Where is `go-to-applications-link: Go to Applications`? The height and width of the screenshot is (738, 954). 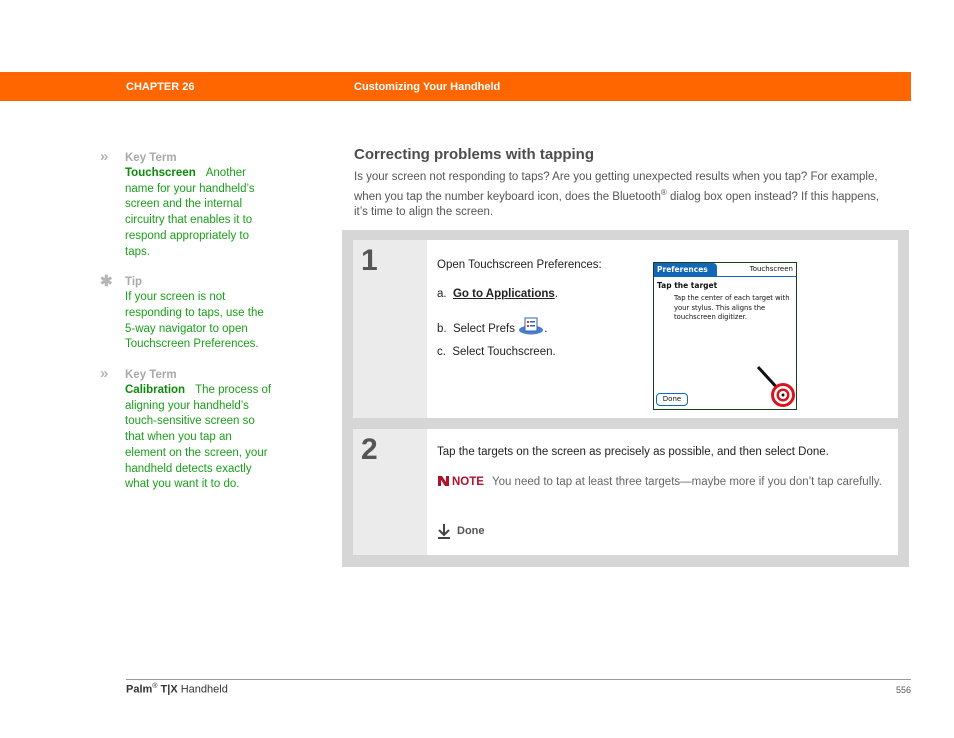
go-to-applications-link: Go to Applications is located at coordinates (504, 294).